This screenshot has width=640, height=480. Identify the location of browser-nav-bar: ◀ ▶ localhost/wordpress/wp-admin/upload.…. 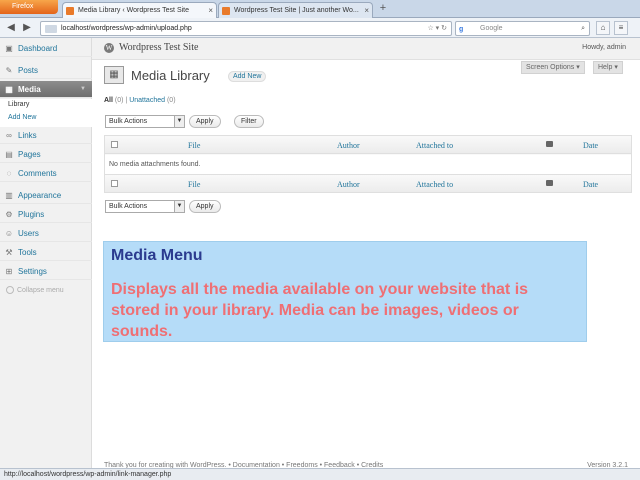
(320, 28).